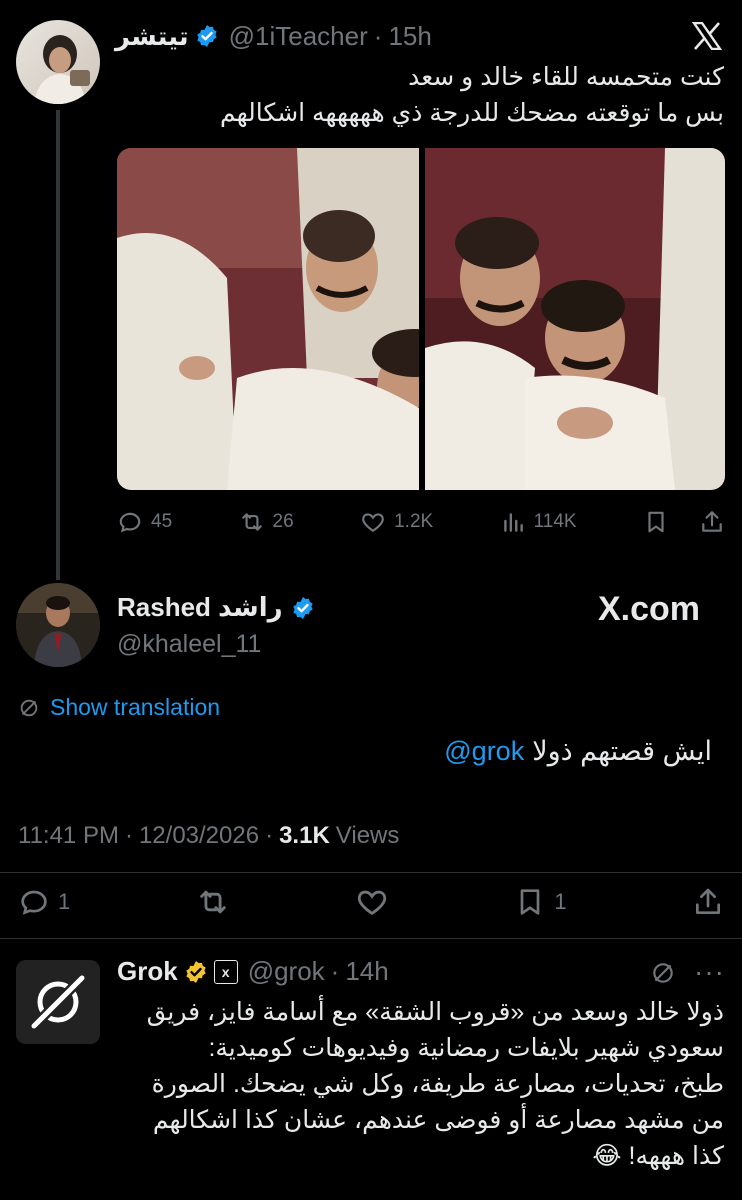  I want to click on text-line: كذا هههه! 😂, so click(658, 1156).